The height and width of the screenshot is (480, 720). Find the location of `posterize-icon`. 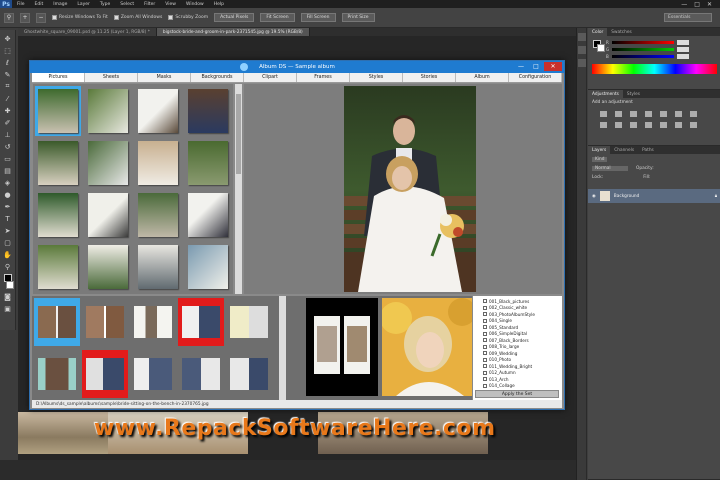

posterize-icon is located at coordinates (678, 125).